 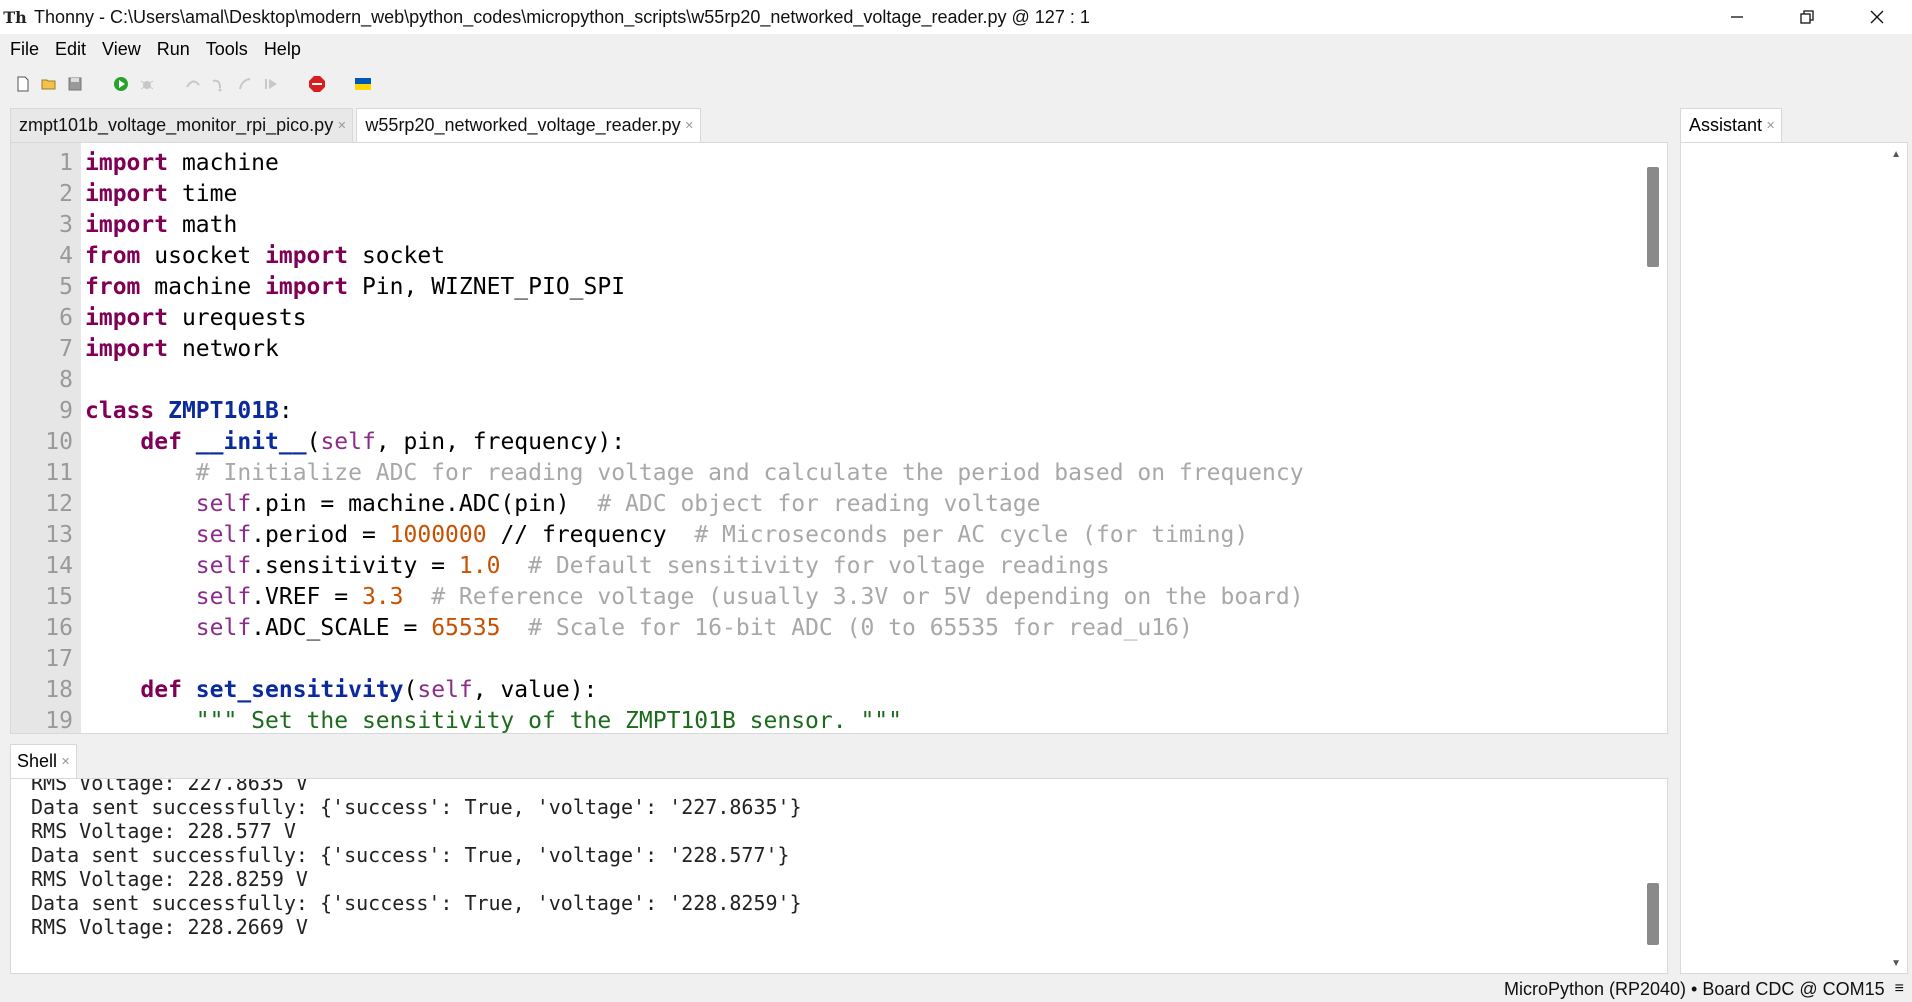 I want to click on code-line: 4 from usocket import socket, so click(x=657, y=255).